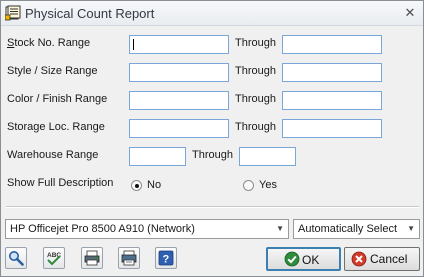 Image resolution: width=424 pixels, height=277 pixels. Describe the element at coordinates (410, 13) in the screenshot. I see `close-button: ✕` at that location.